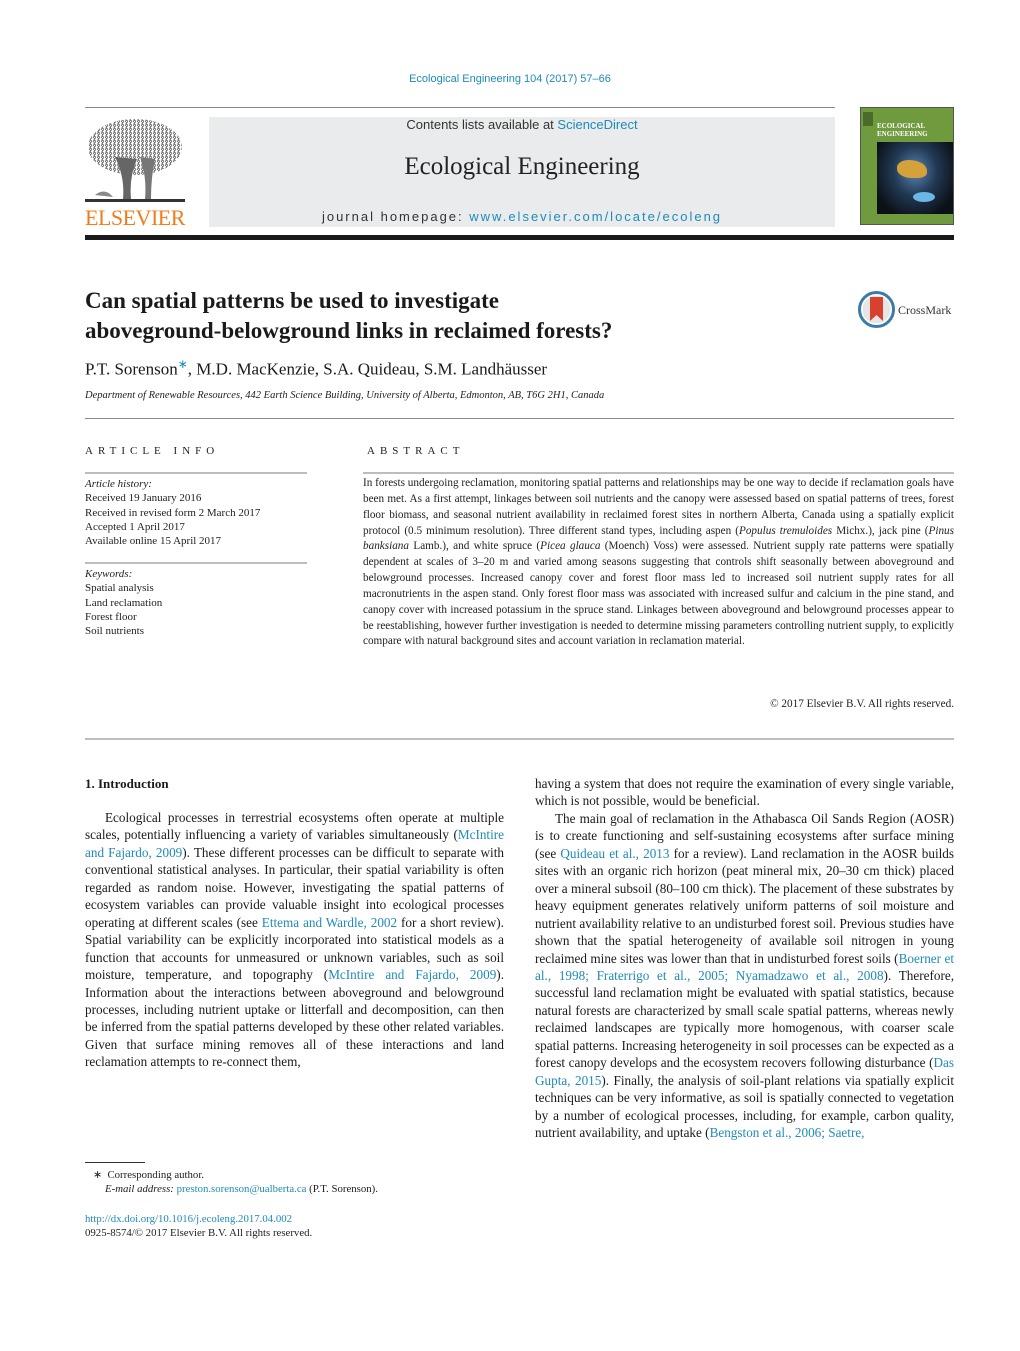 Image resolution: width=1020 pixels, height=1351 pixels. I want to click on keyword: Forest floor, so click(111, 616).